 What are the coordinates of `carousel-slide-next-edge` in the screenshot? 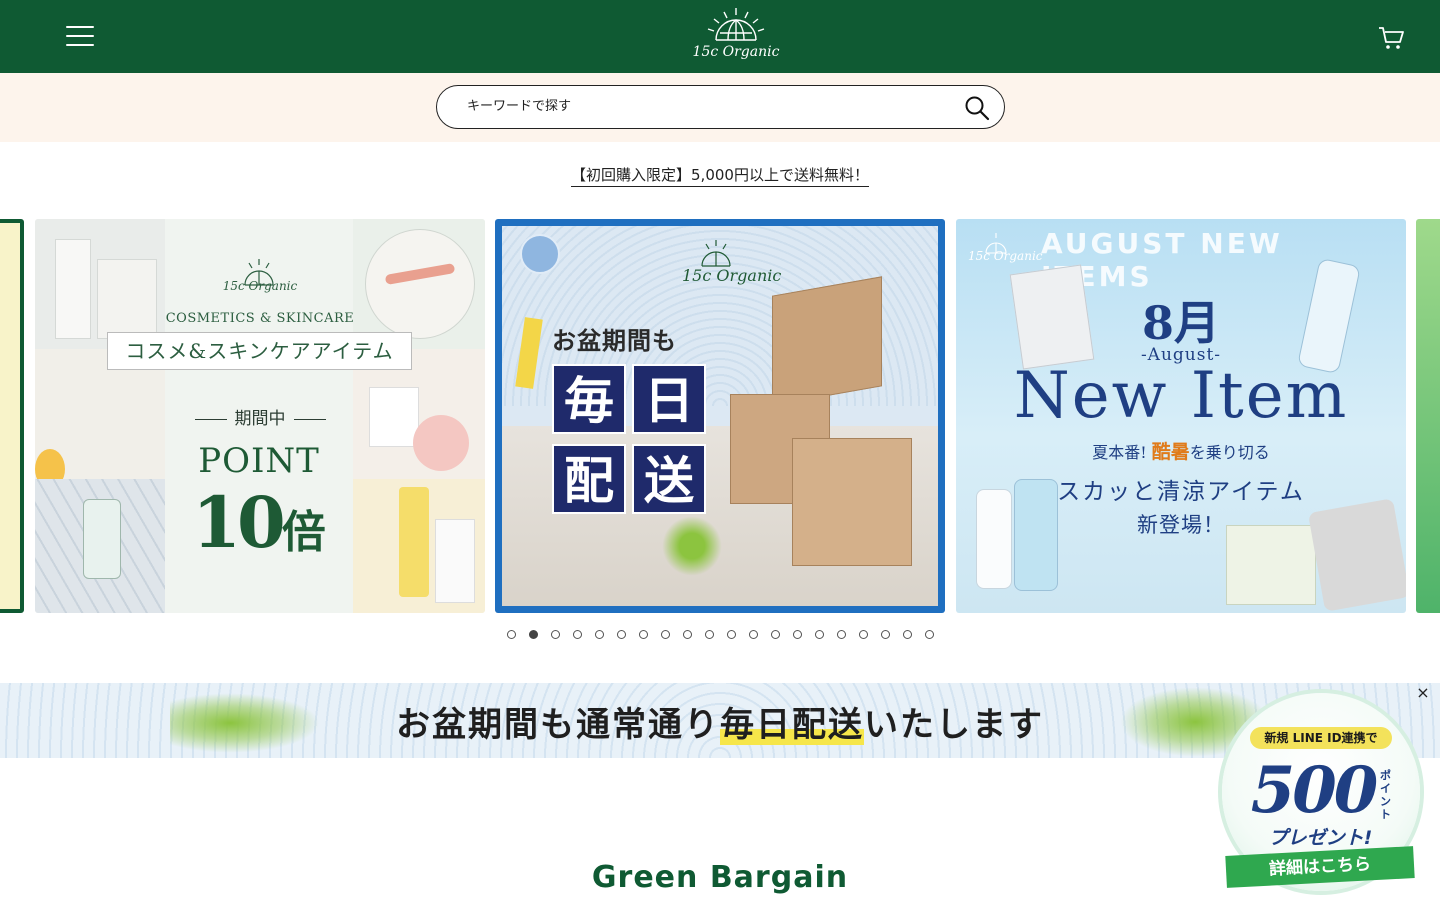 It's located at (1428, 416).